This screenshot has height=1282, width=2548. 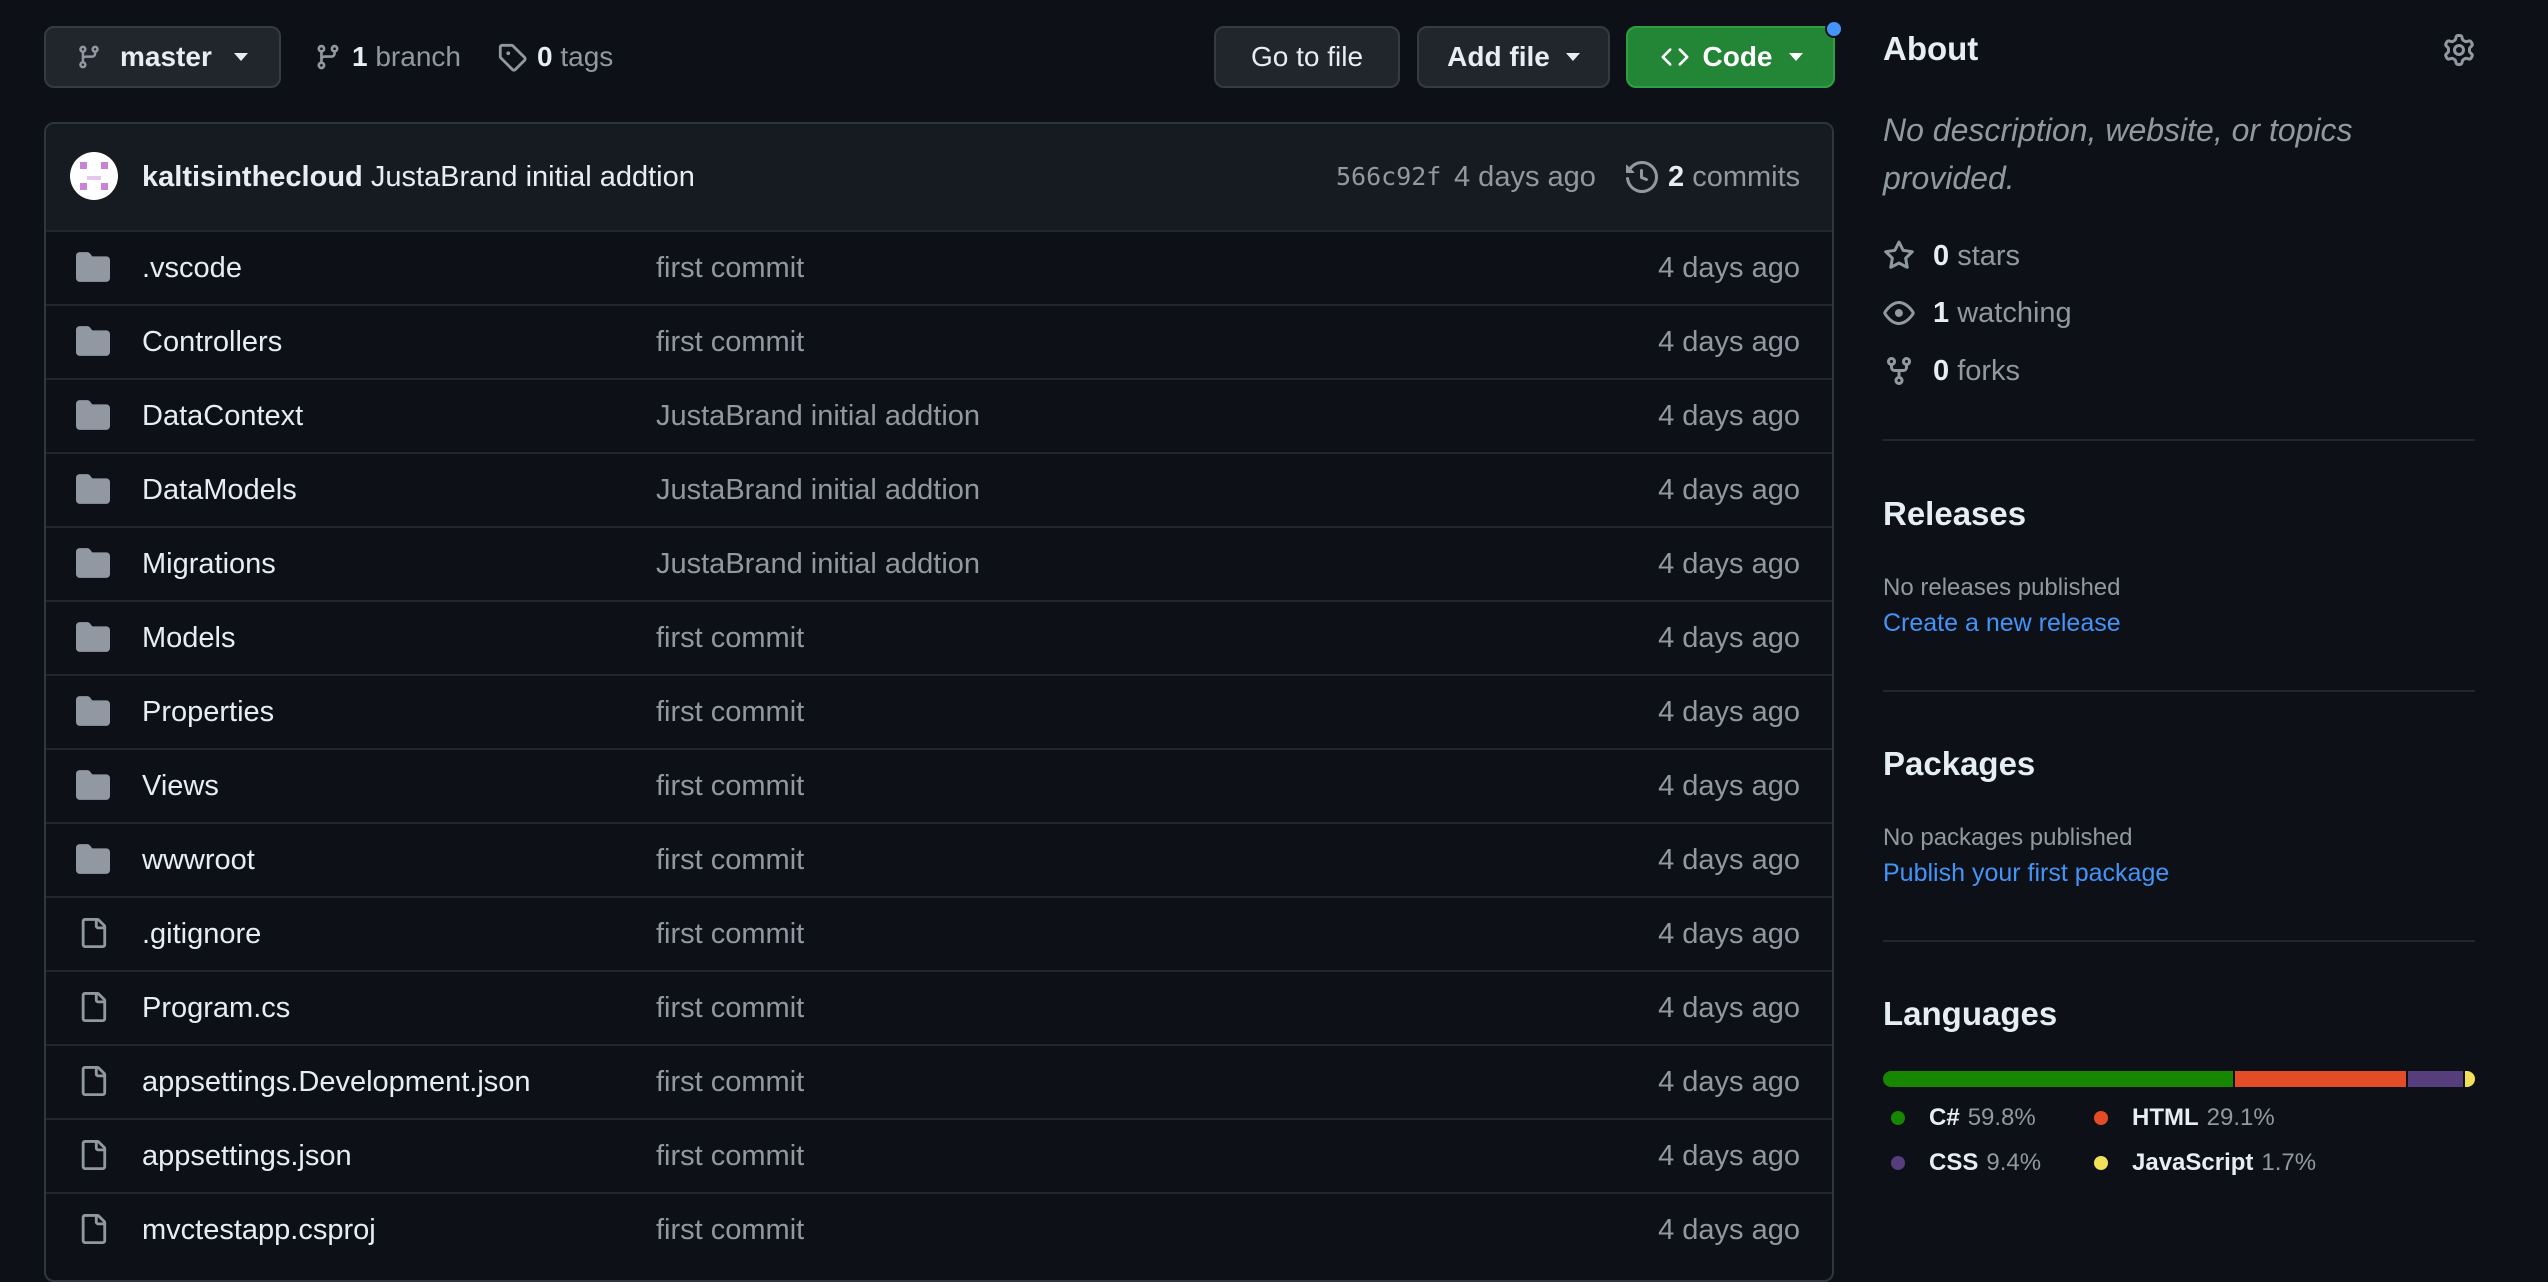 What do you see at coordinates (1642, 177) in the screenshot?
I see `history-icon` at bounding box center [1642, 177].